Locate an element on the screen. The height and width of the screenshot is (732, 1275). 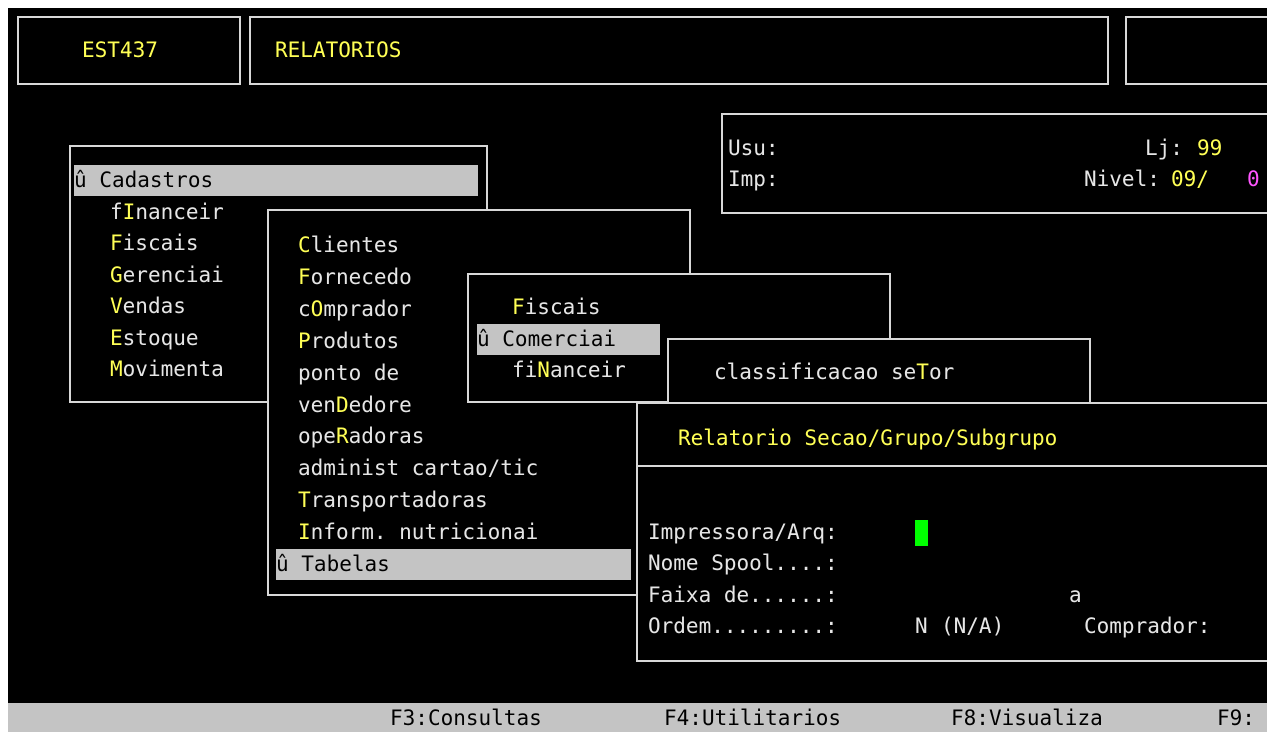
cadastros-menu-hotkey: D is located at coordinates (342, 404).